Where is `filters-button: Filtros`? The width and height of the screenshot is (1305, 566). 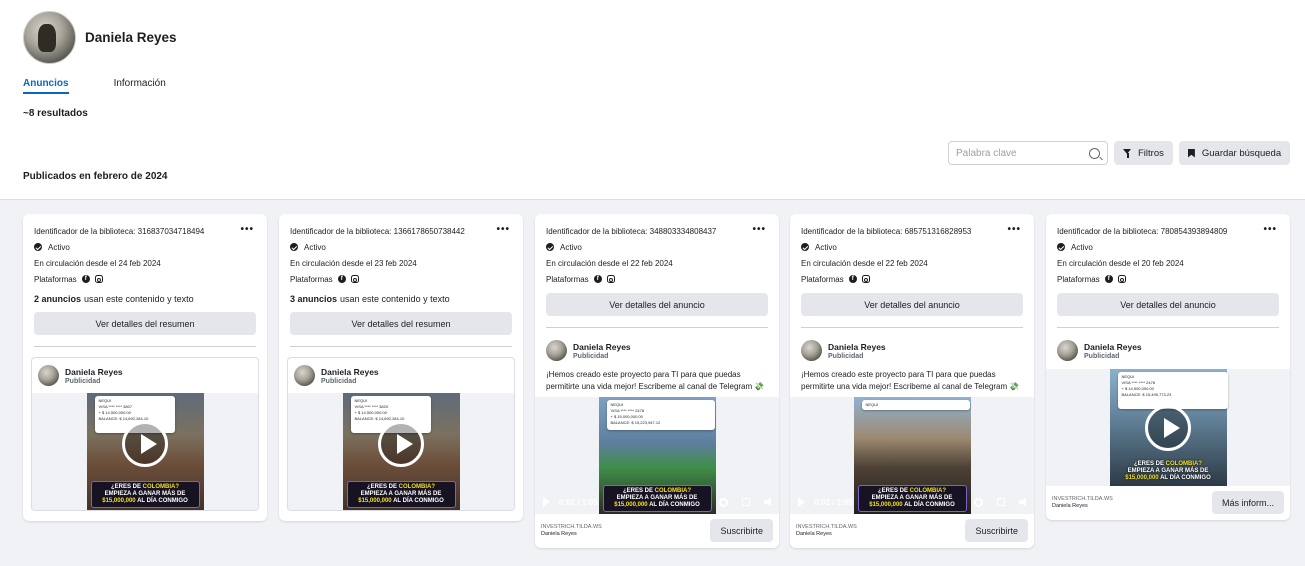 filters-button: Filtros is located at coordinates (1143, 153).